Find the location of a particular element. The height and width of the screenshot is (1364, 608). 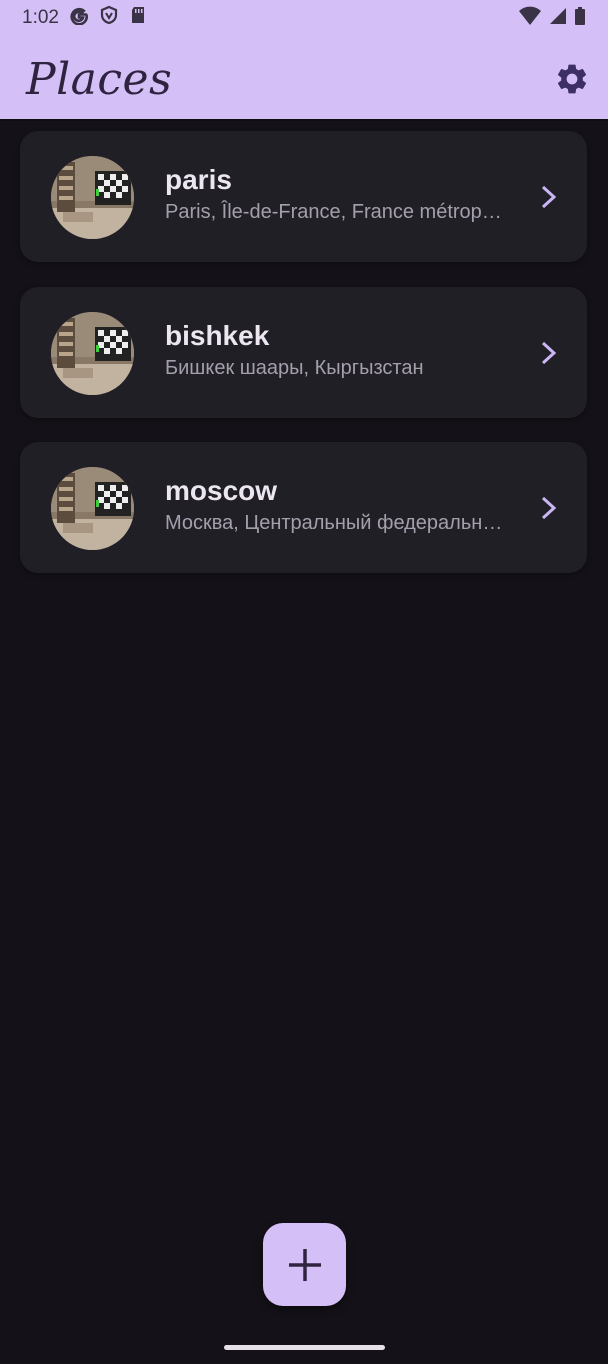

place-name: bishkek is located at coordinates (217, 335).